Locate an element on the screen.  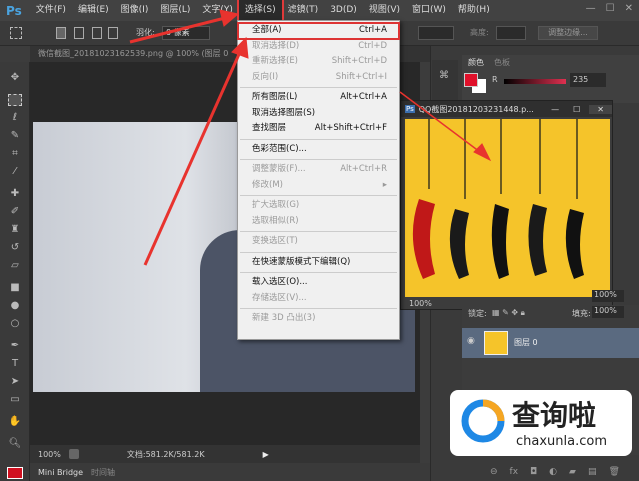
brush-tool-icon: ✐ is located at coordinates (15, 212).